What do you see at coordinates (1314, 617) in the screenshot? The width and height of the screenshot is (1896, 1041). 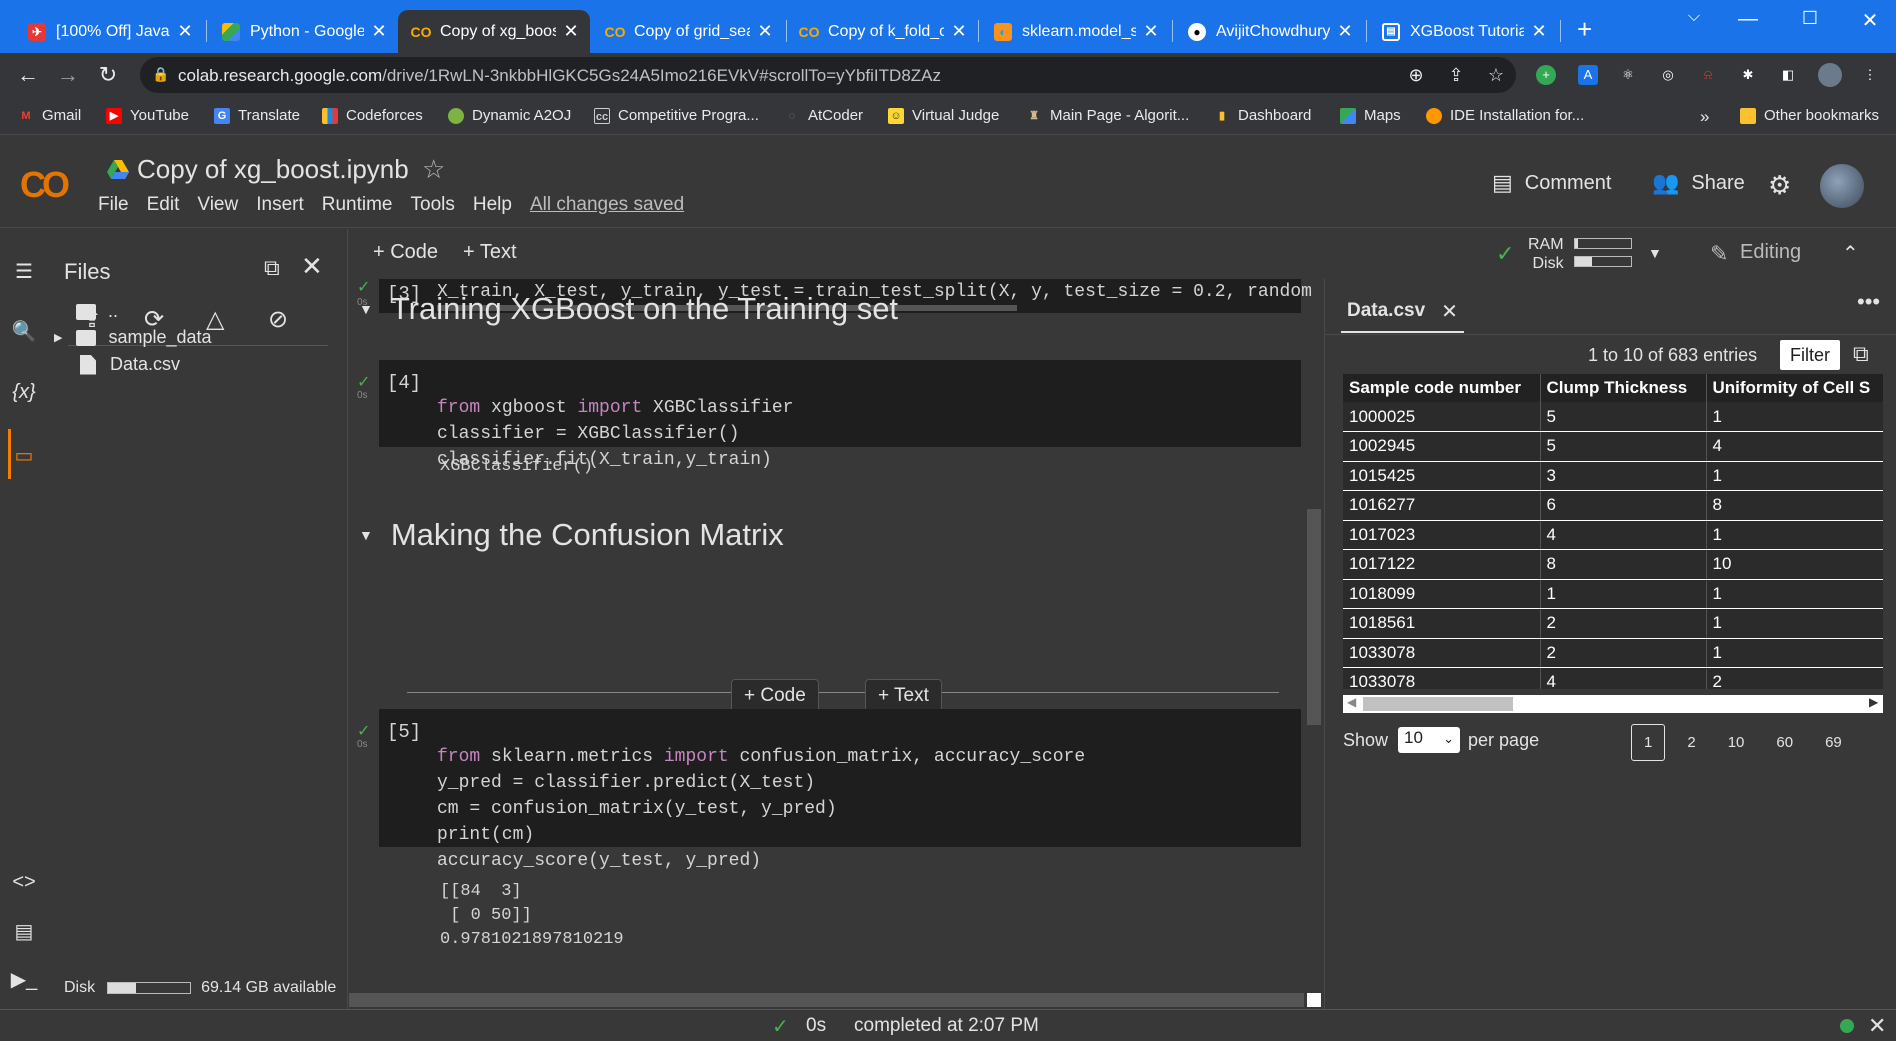 I see `notebook-vertical-scrollbar` at bounding box center [1314, 617].